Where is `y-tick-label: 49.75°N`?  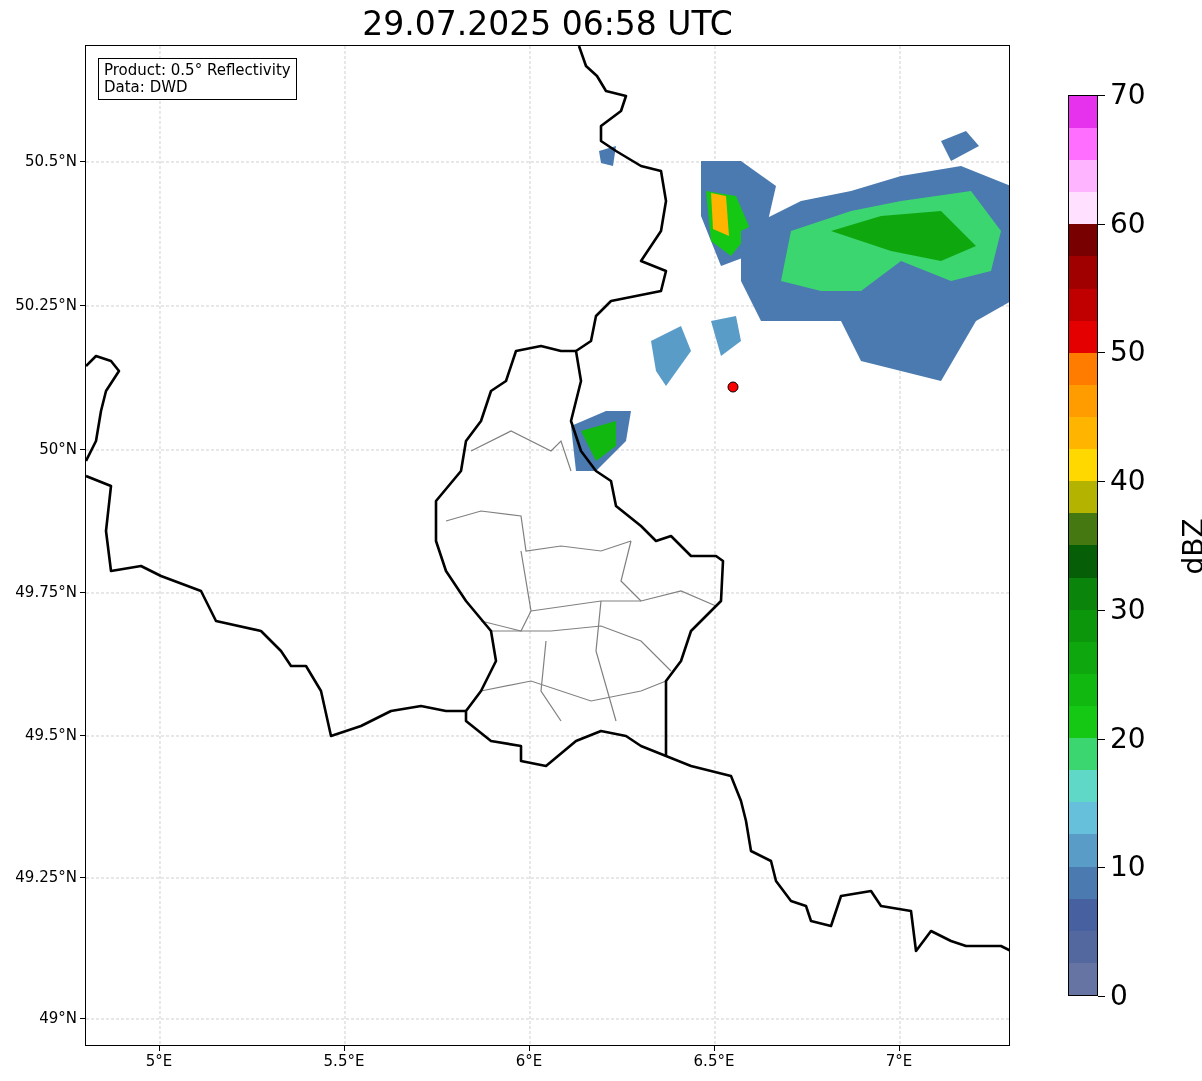
y-tick-label: 49.75°N is located at coordinates (46, 592).